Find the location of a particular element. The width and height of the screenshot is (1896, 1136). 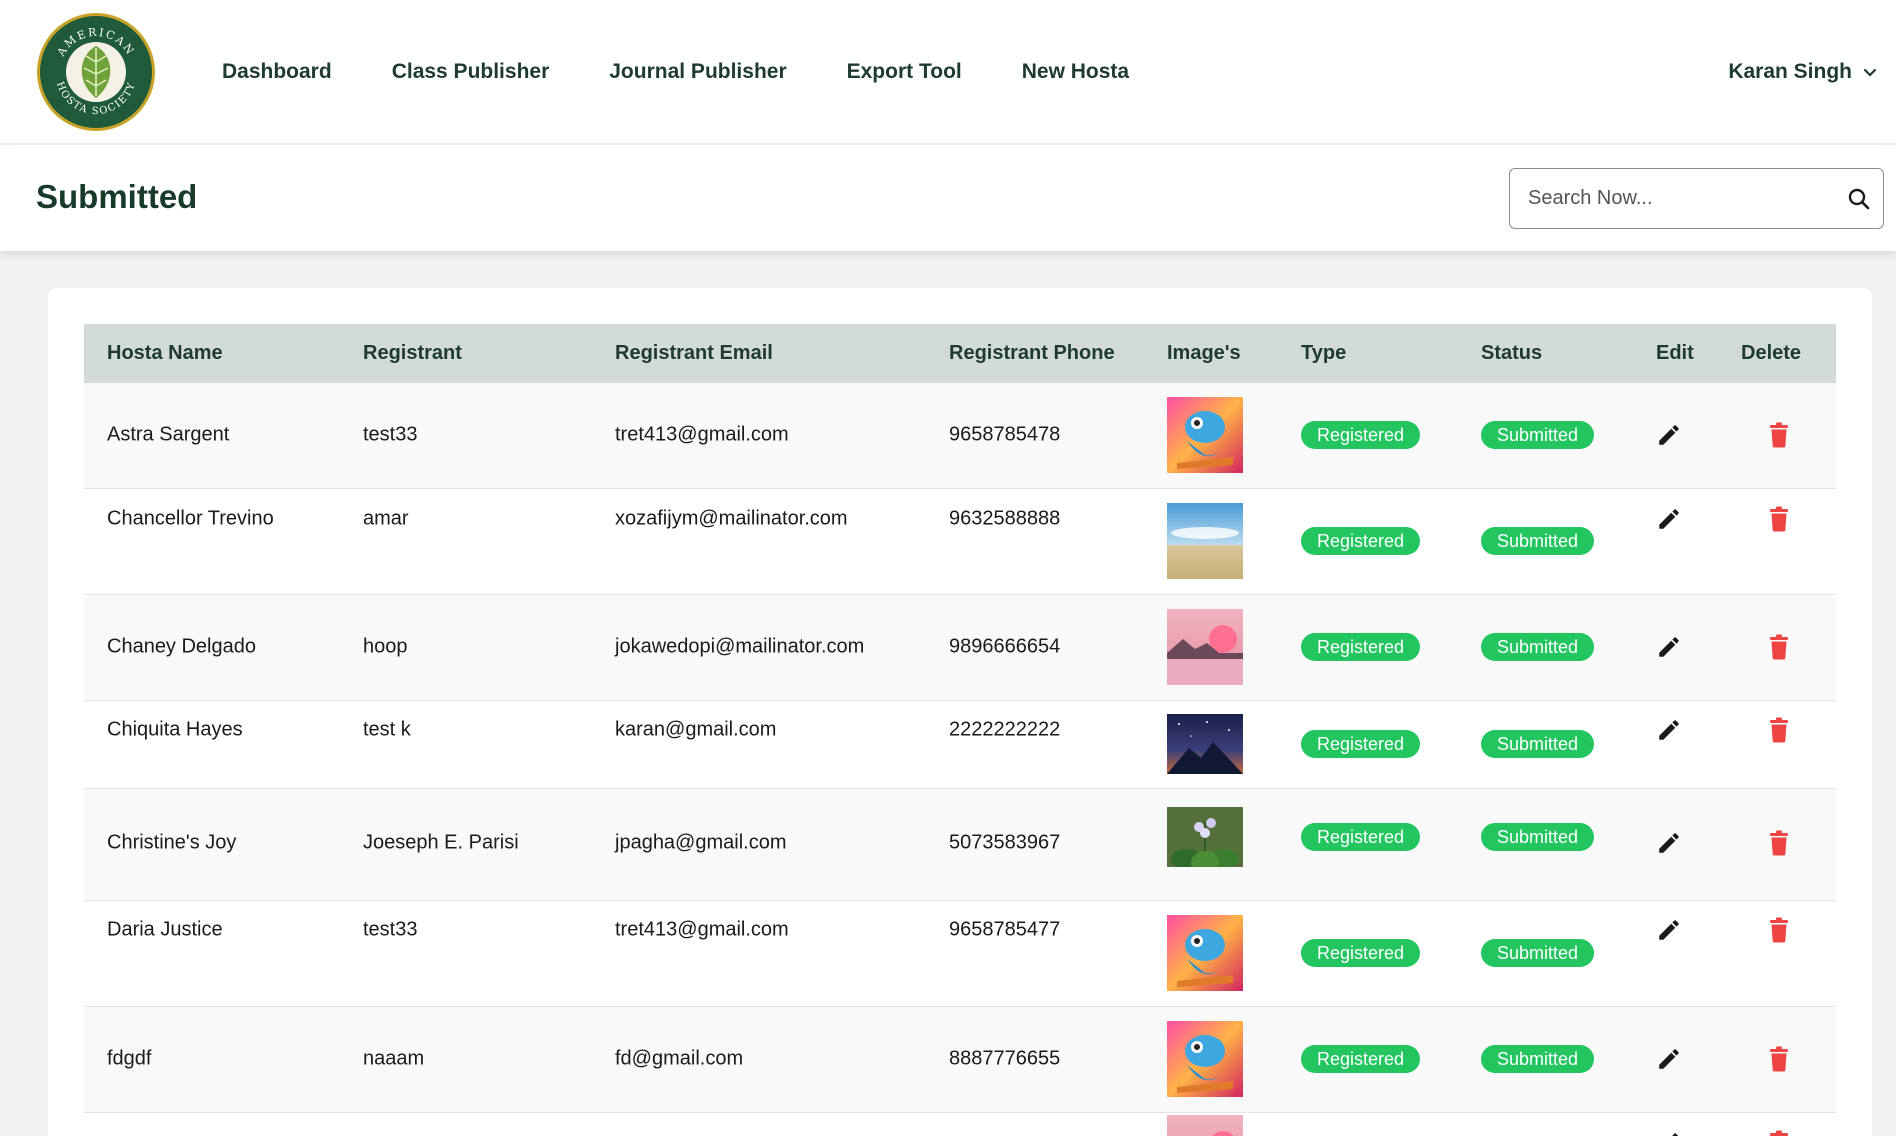

registrant-phone-cell: 8887776655 is located at coordinates (1005, 1058).